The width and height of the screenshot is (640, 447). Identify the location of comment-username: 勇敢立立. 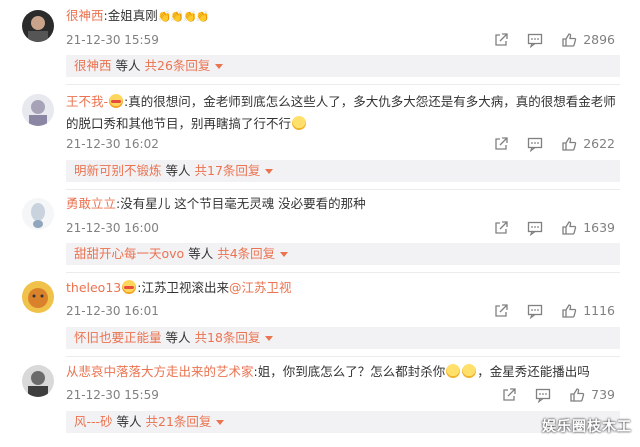
(91, 203).